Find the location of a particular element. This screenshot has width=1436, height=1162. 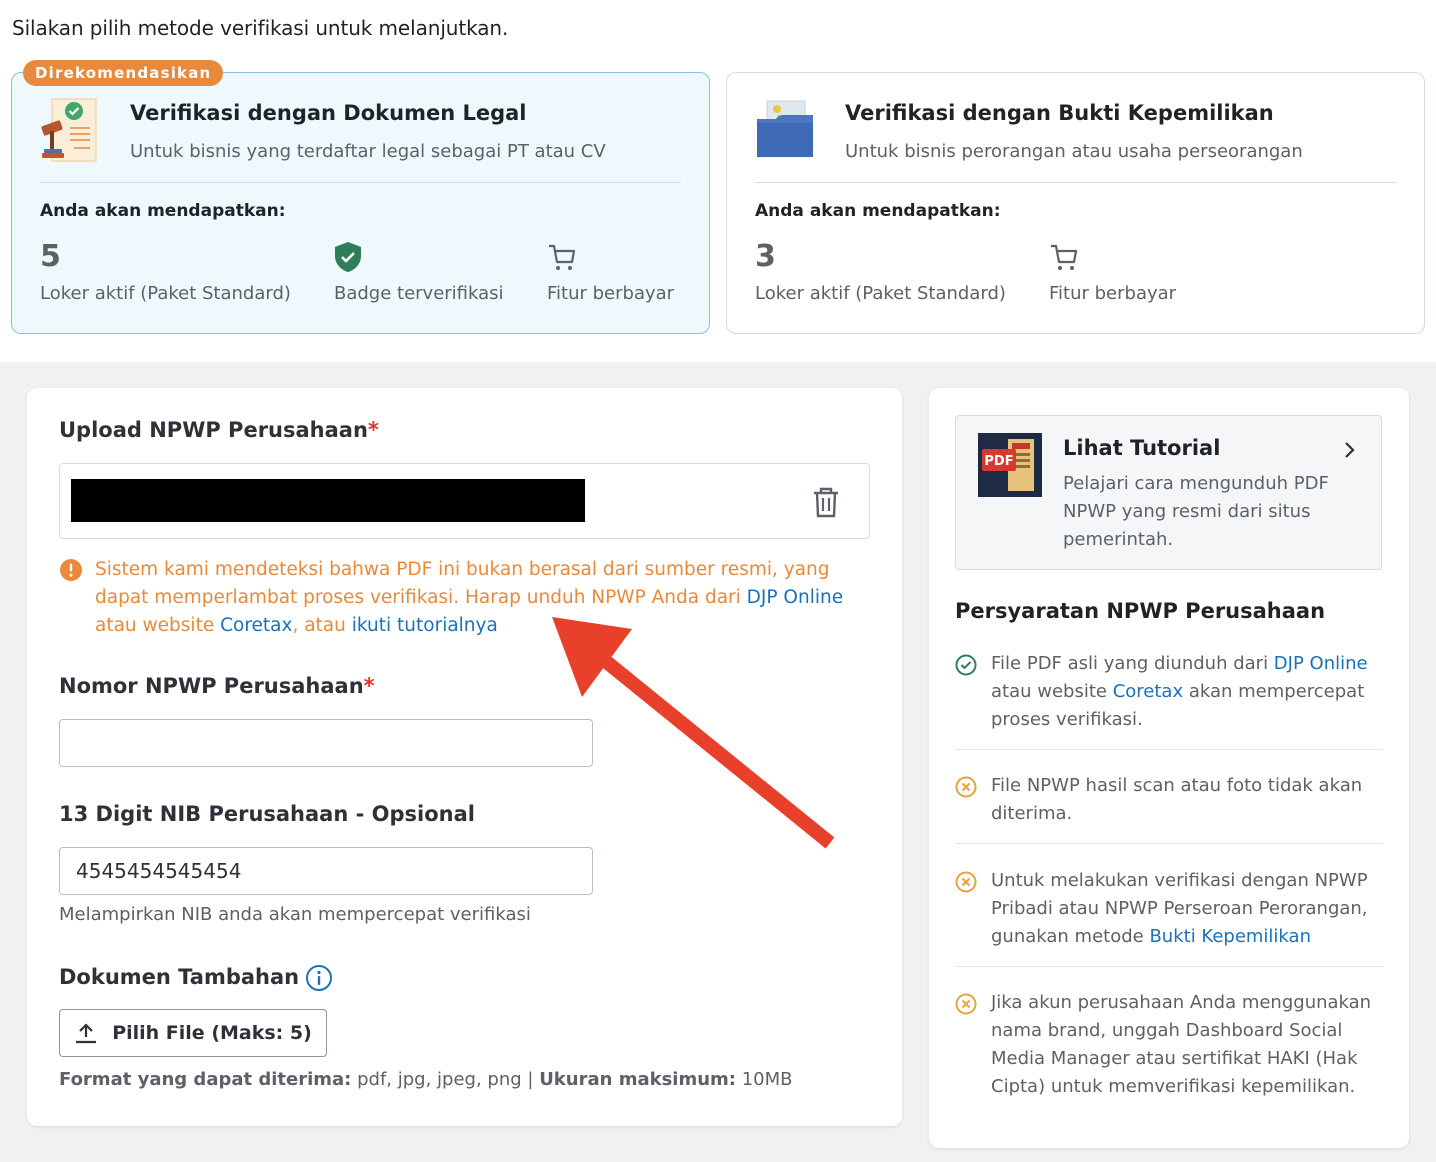

benefit-active-jobs: 3 Loker aktif (Paket Standard) is located at coordinates (880, 270).